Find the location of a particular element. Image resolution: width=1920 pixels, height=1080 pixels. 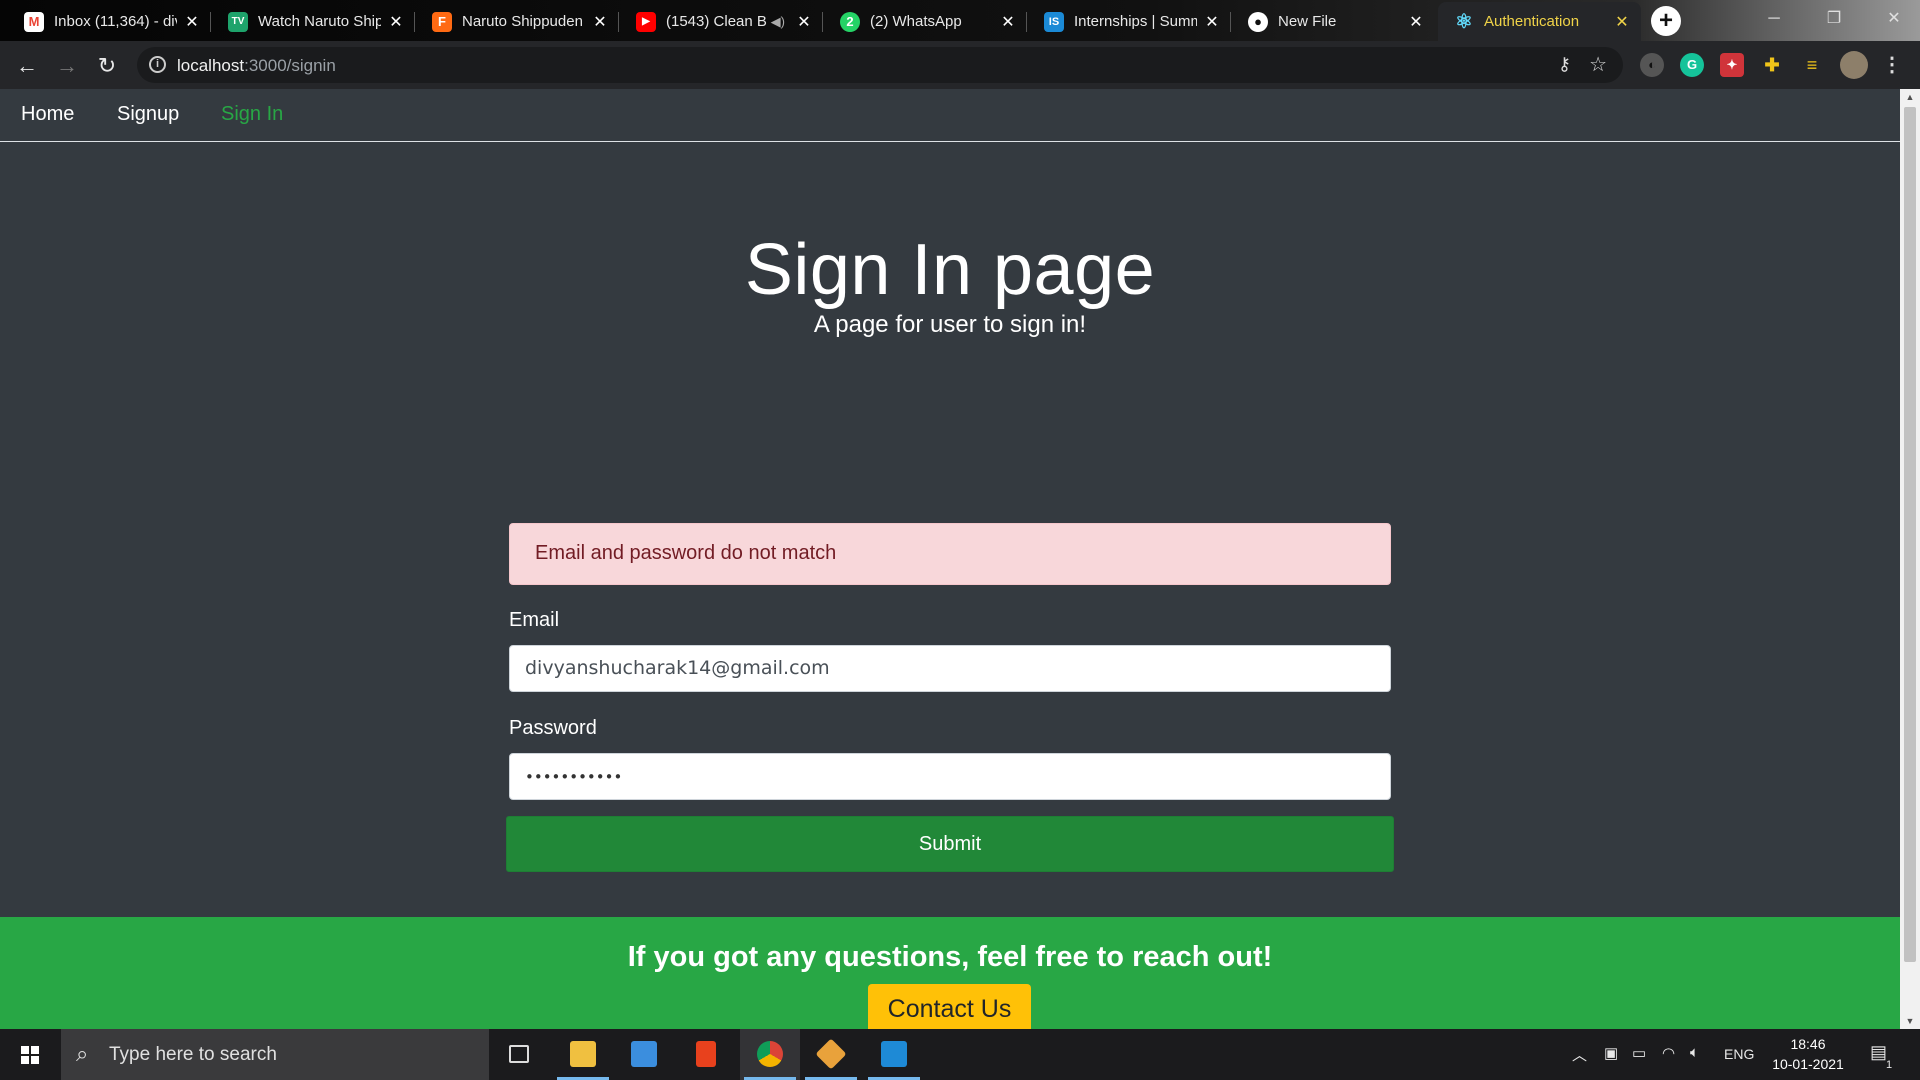

jumbotron: Sign In page A page for user to sign in! is located at coordinates (950, 284).